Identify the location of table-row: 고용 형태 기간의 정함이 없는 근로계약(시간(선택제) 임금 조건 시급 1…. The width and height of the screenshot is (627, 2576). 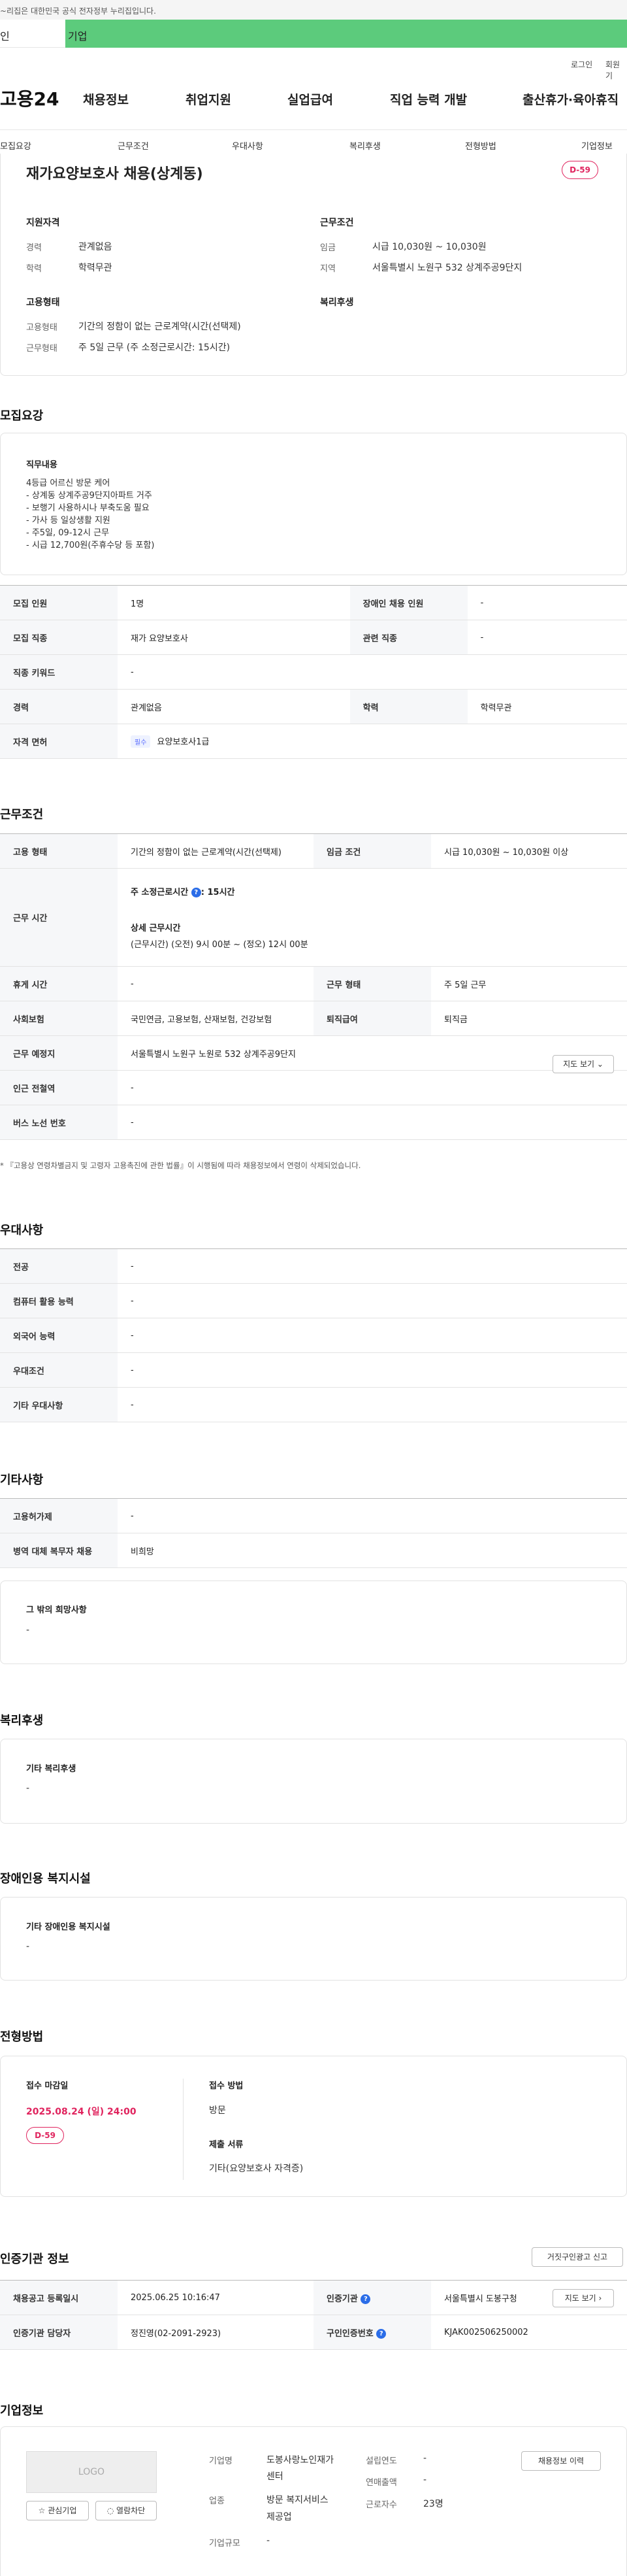
(313, 851).